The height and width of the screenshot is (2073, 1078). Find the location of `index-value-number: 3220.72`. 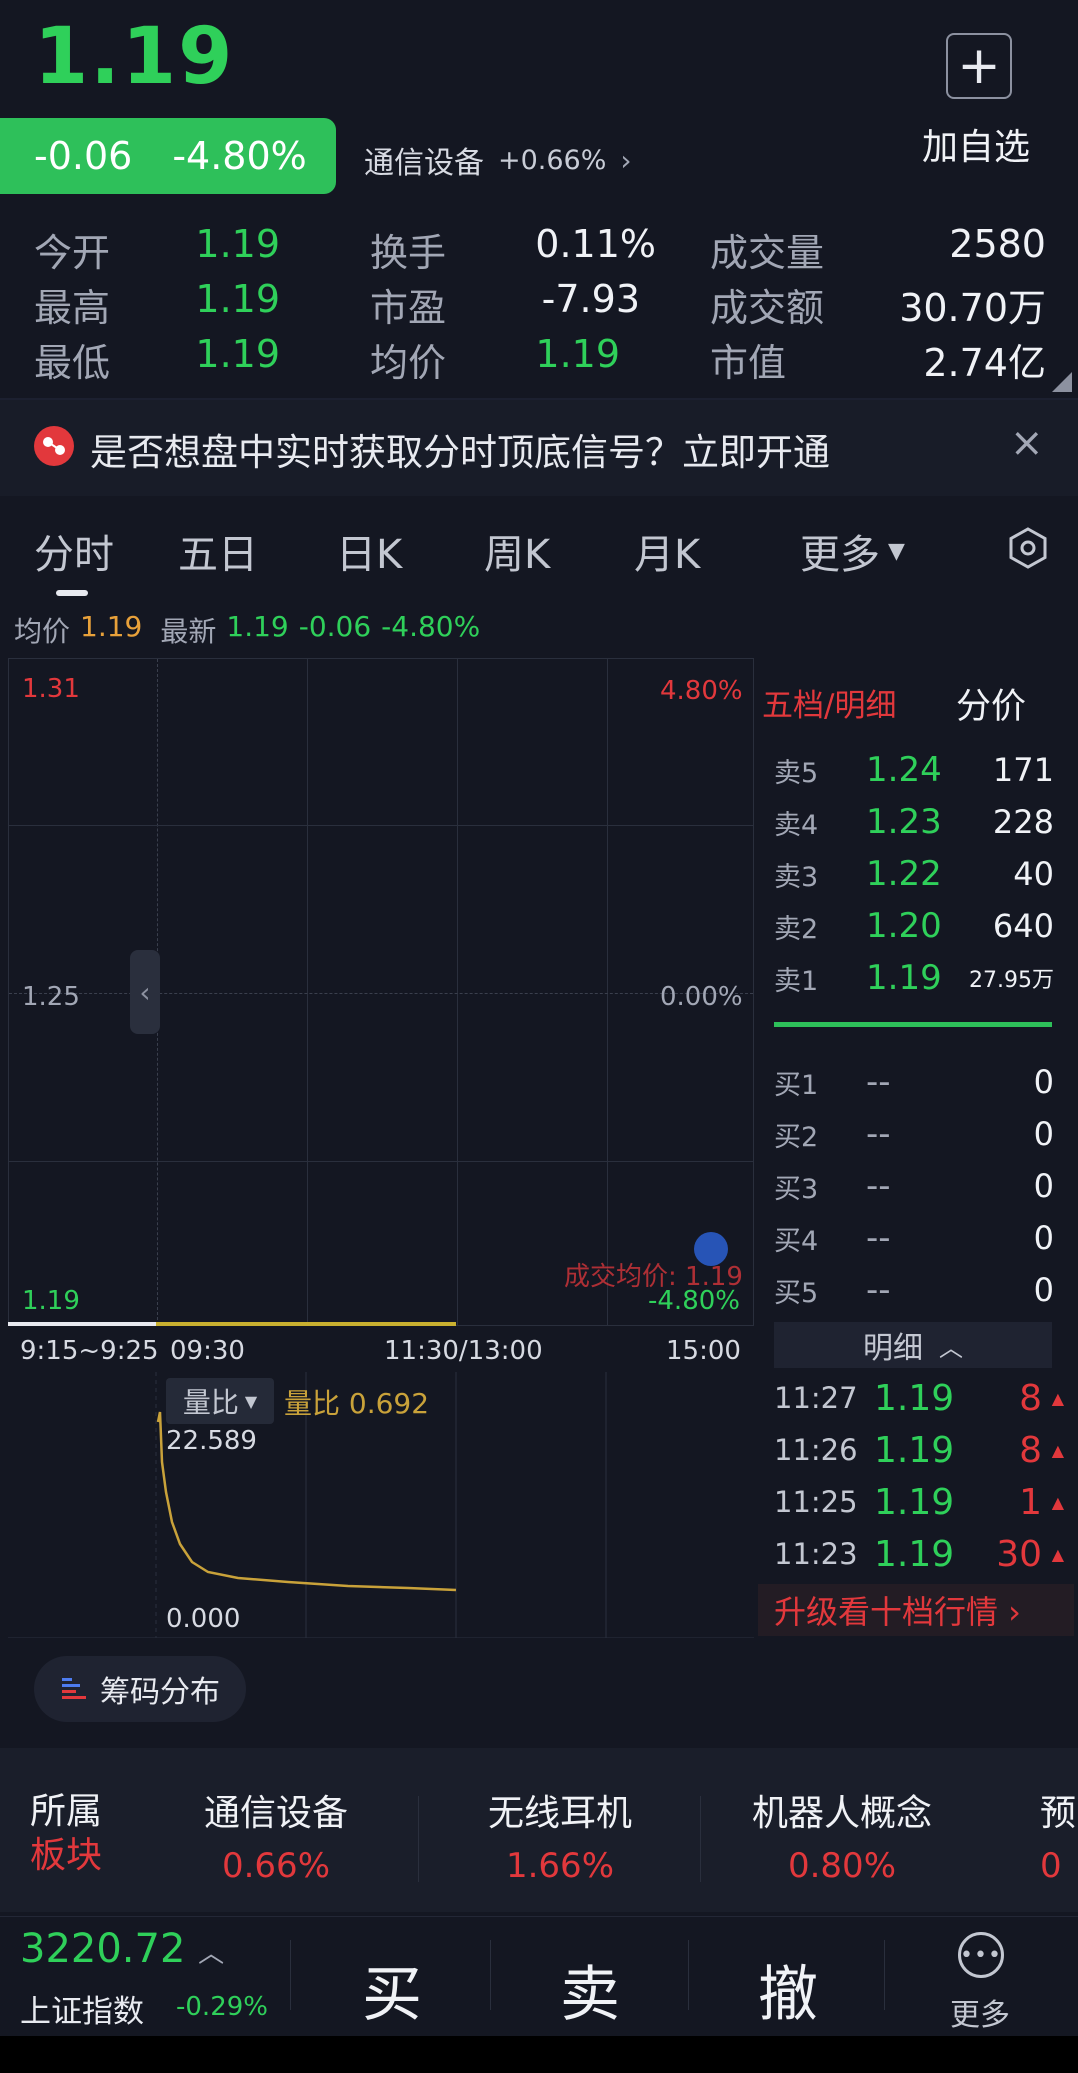

index-value-number: 3220.72 is located at coordinates (103, 1949).